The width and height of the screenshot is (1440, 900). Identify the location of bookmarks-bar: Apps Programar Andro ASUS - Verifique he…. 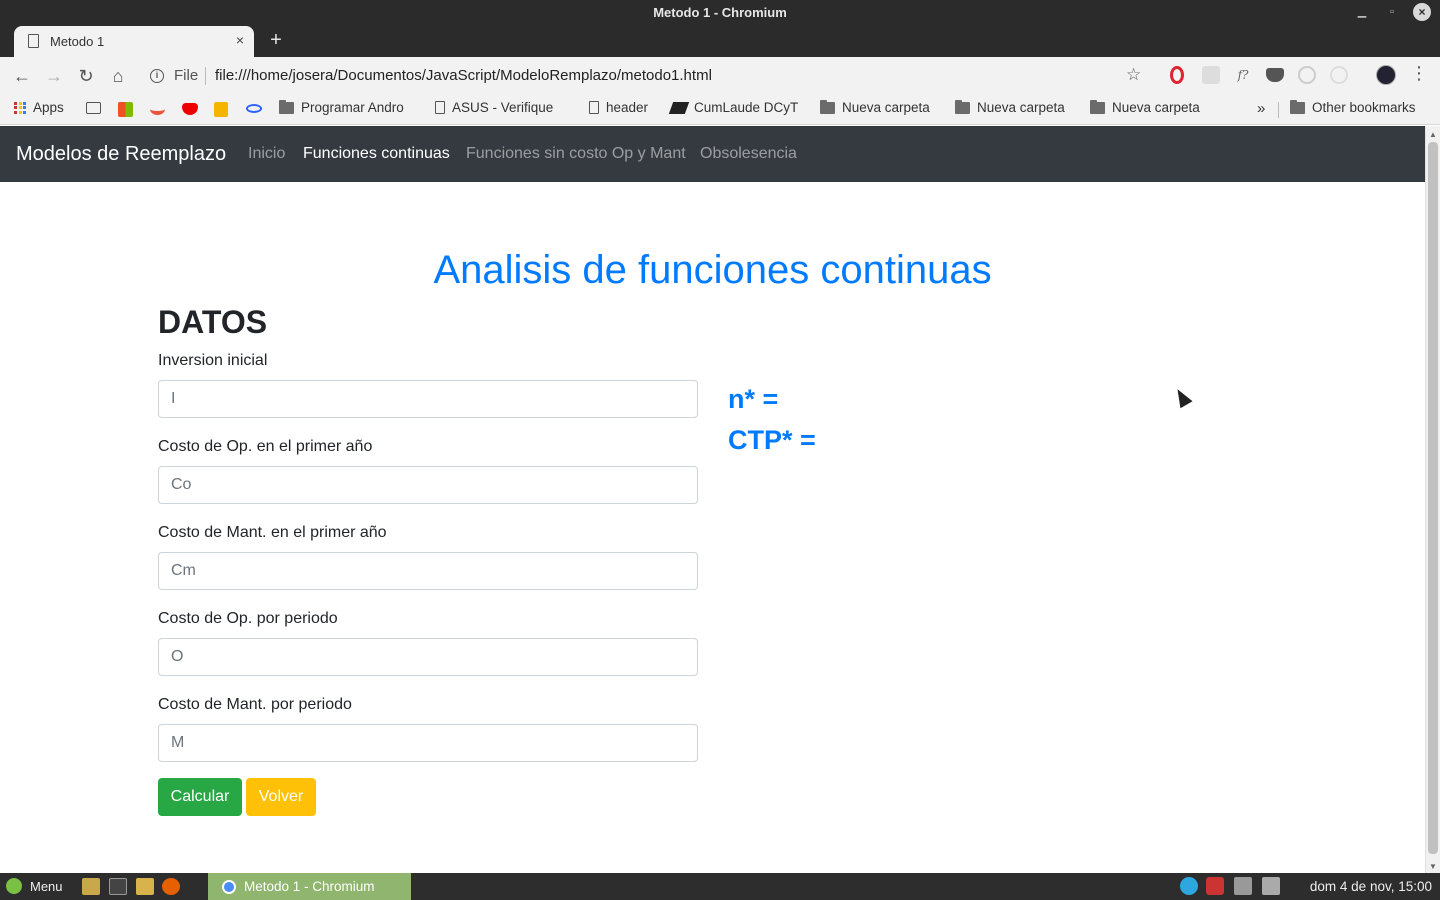
(720, 110).